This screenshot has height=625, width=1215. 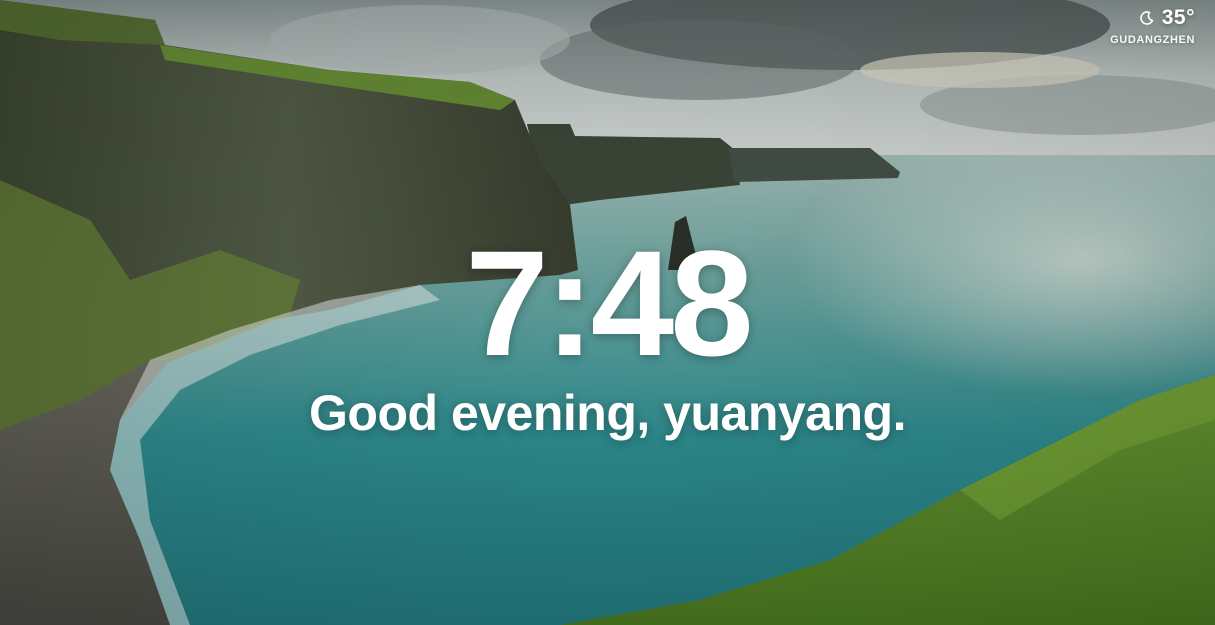 I want to click on greeting-message: Good evening, yuanyang., so click(x=607, y=413).